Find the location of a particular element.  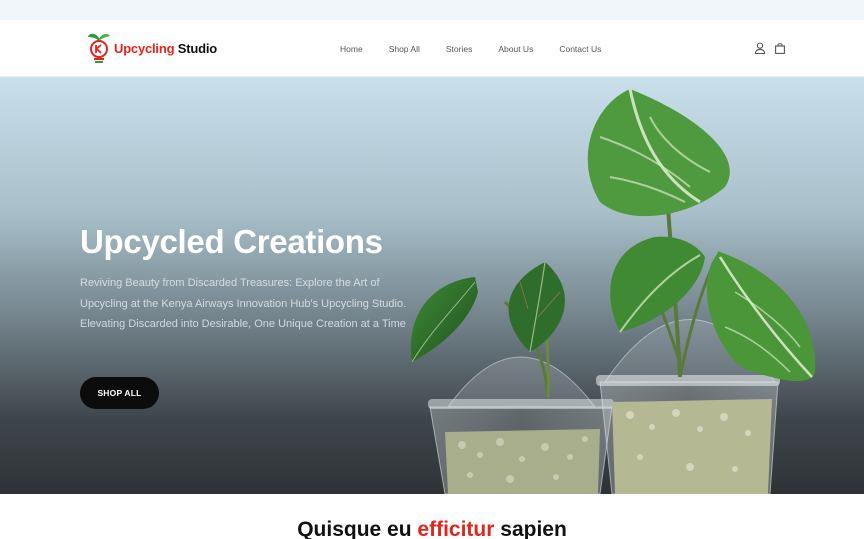

nav-home: Home is located at coordinates (351, 49).